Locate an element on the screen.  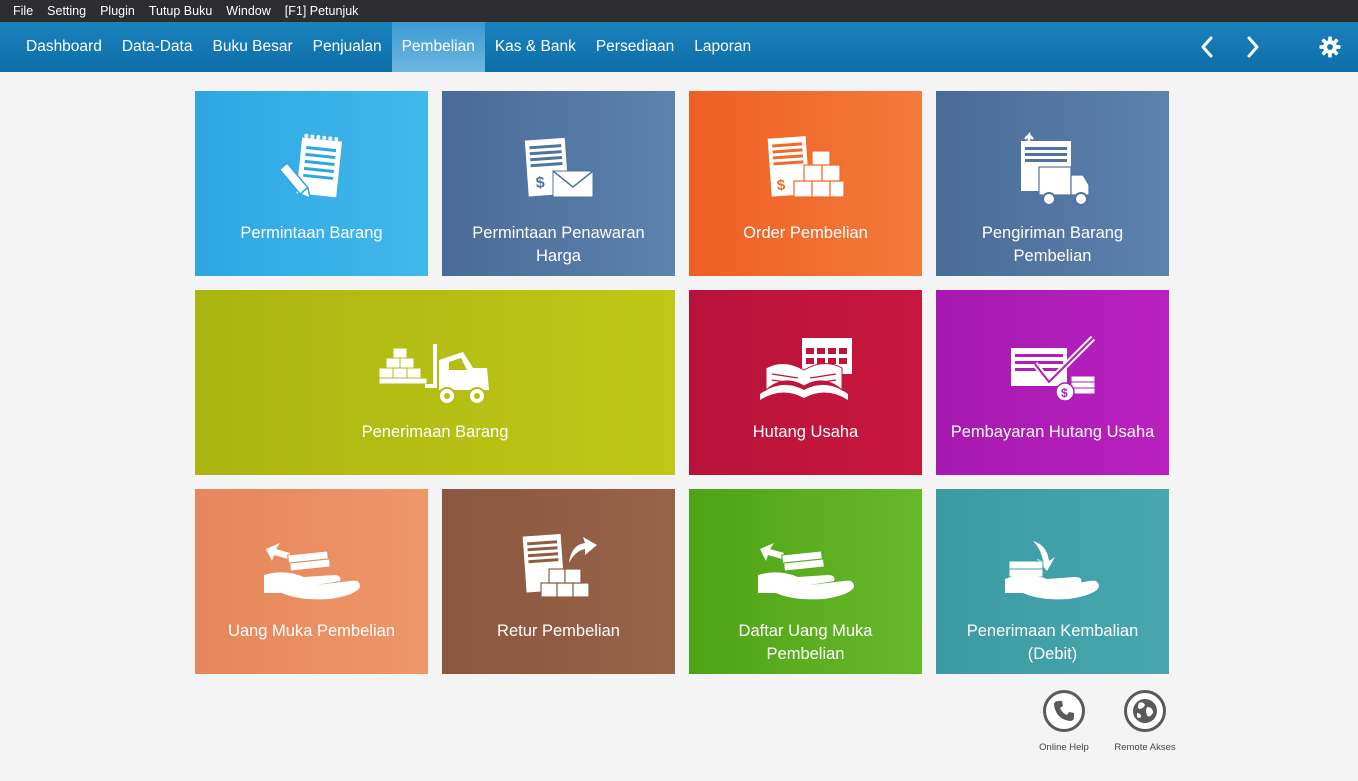
tile-penerimaan-barang: Penerimaan Barang is located at coordinates (435, 382).